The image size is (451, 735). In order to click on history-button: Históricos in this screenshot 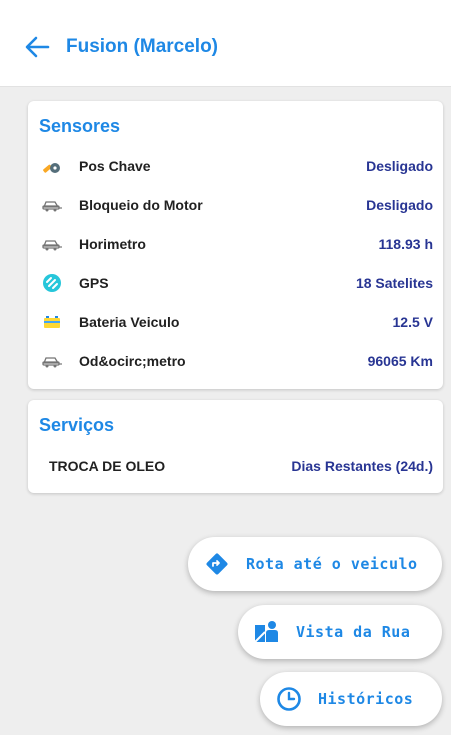, I will do `click(351, 699)`.